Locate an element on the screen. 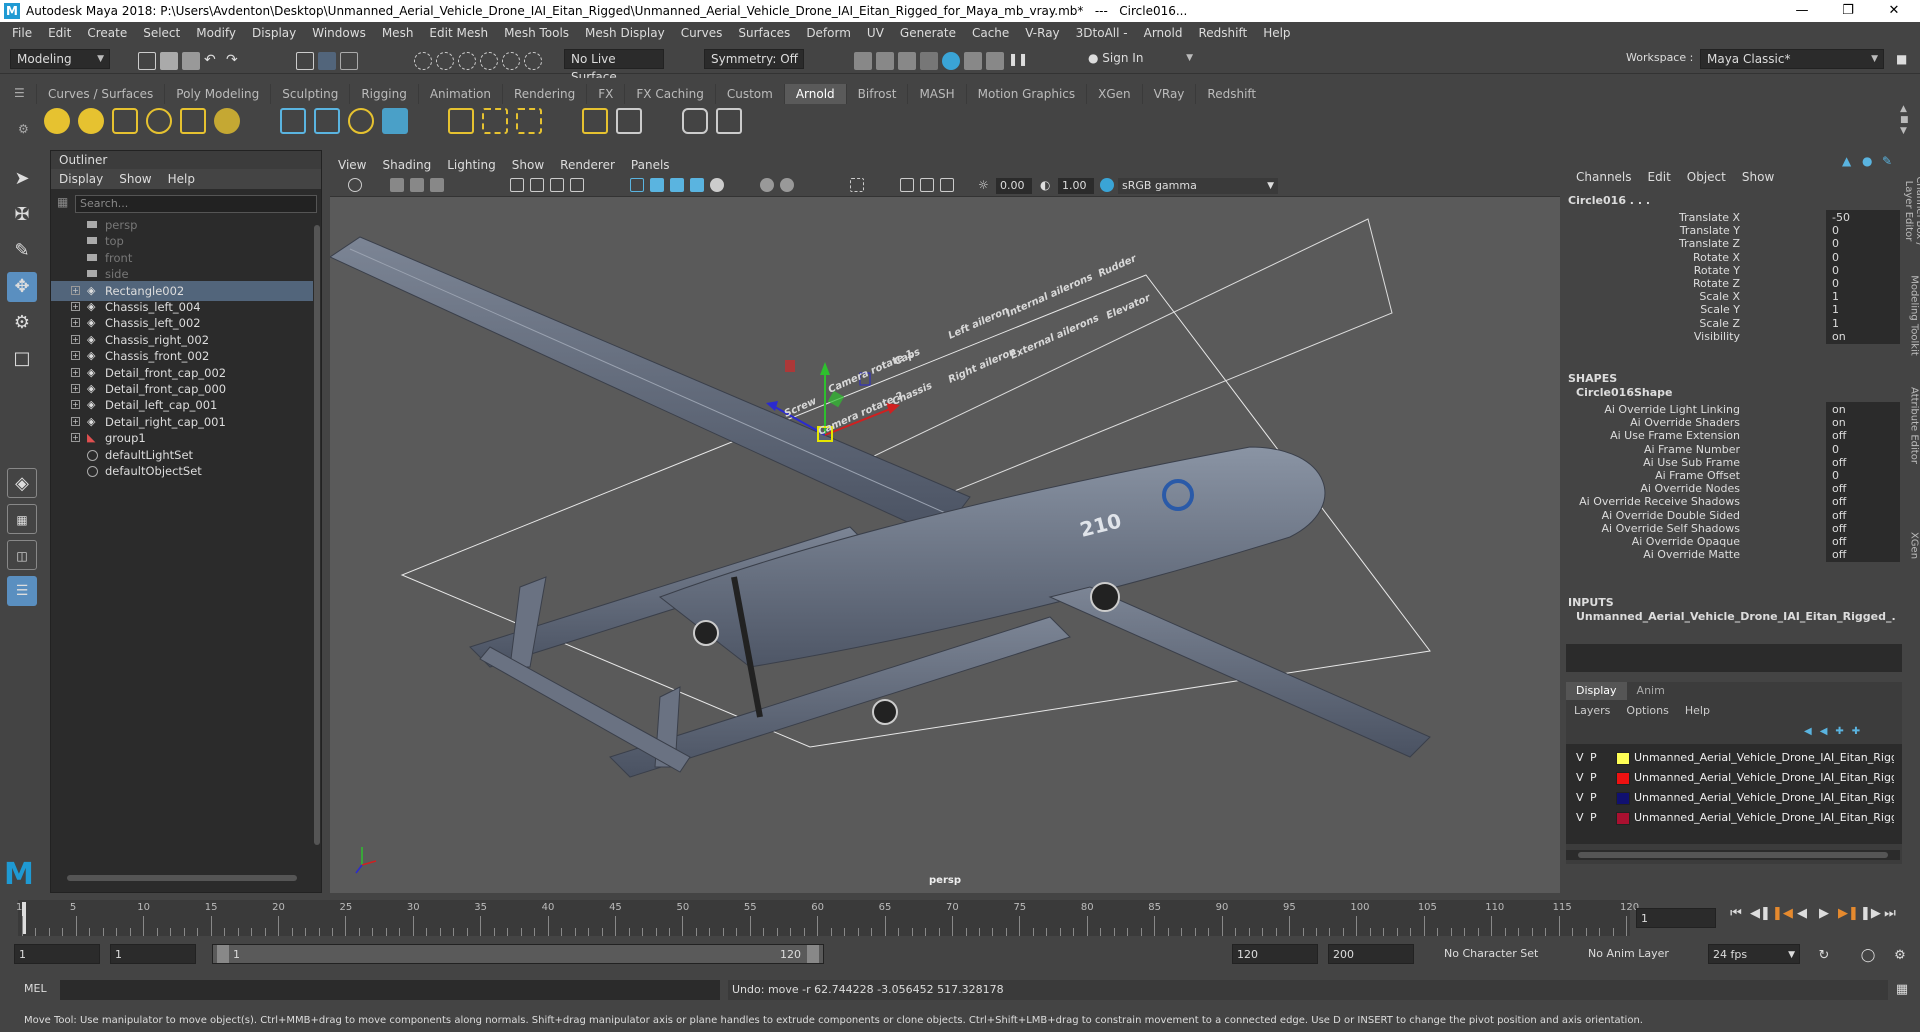 The height and width of the screenshot is (1032, 1920). shelf-tab-arnold: Arnold is located at coordinates (814, 94).